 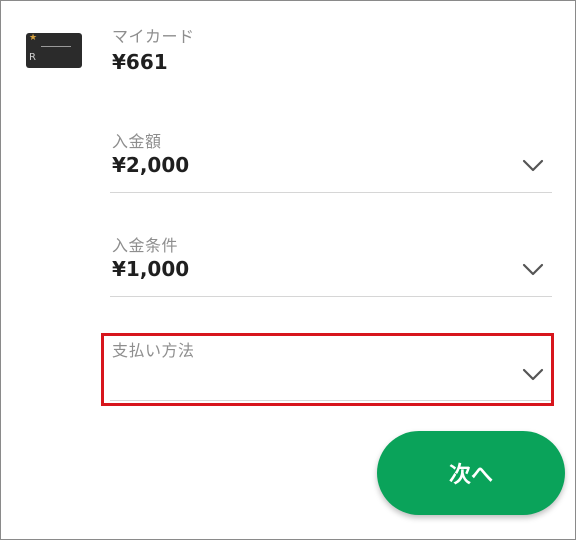 I want to click on card-thumbnail-icon: ★ R, so click(x=54, y=50).